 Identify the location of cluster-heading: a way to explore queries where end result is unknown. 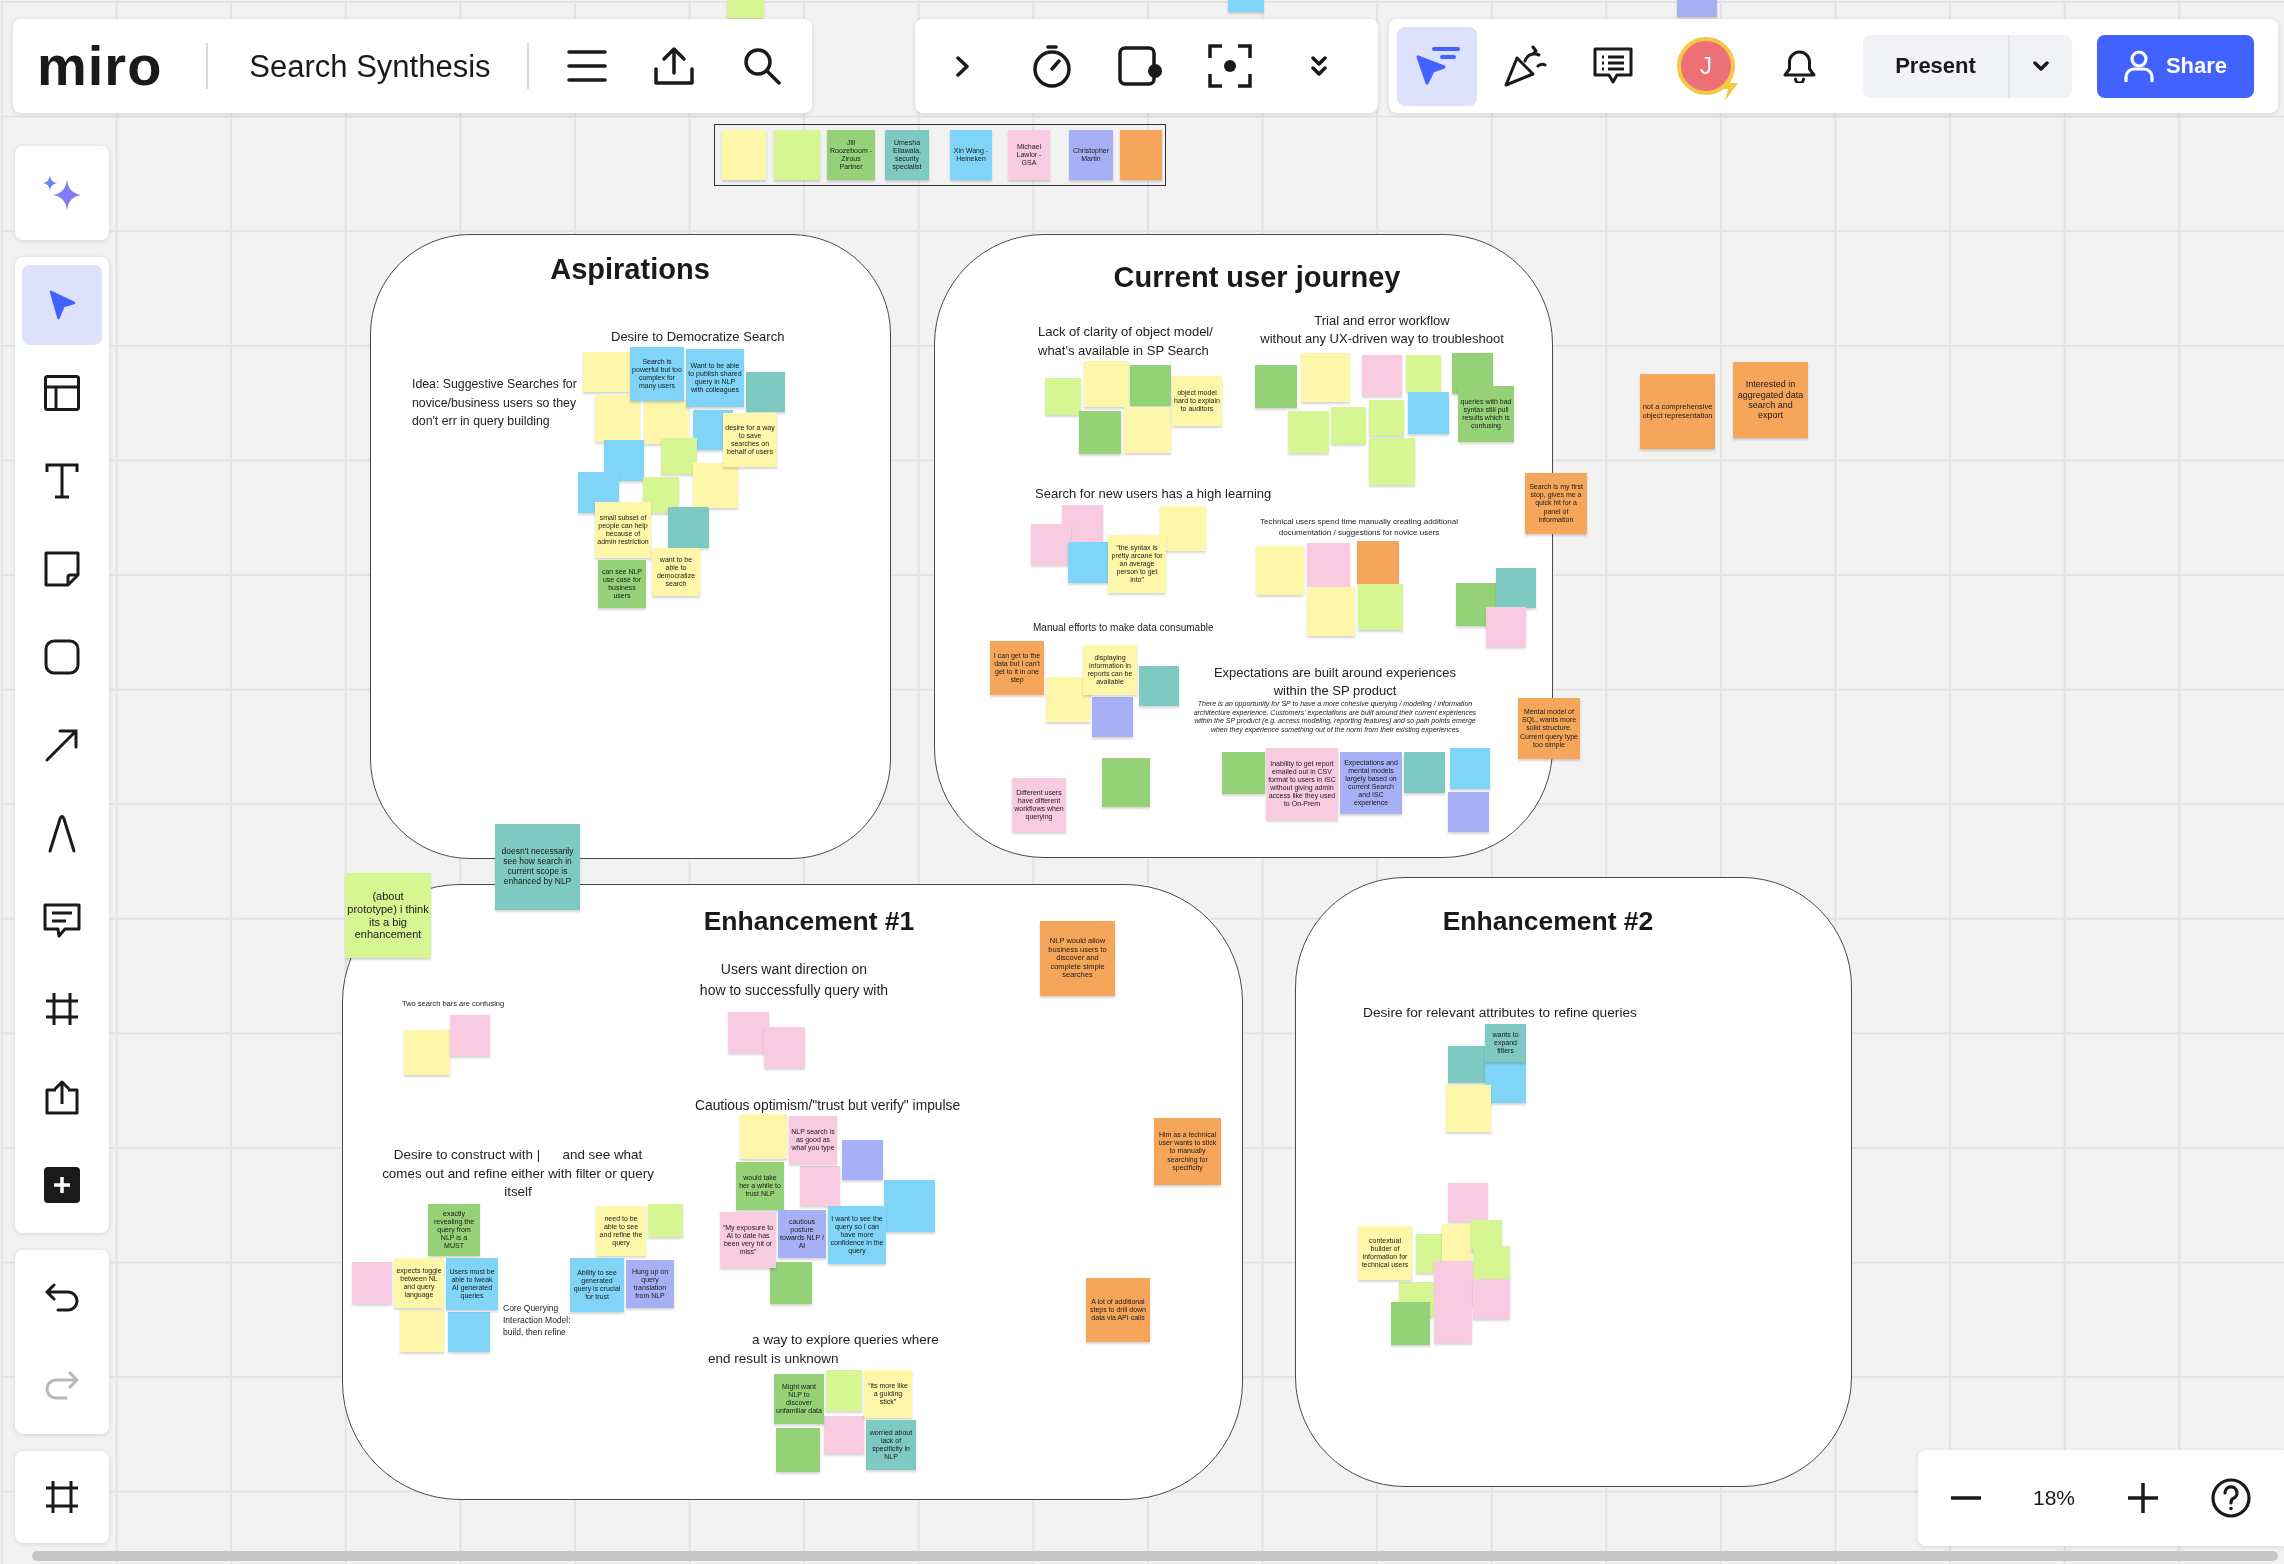
(823, 1349).